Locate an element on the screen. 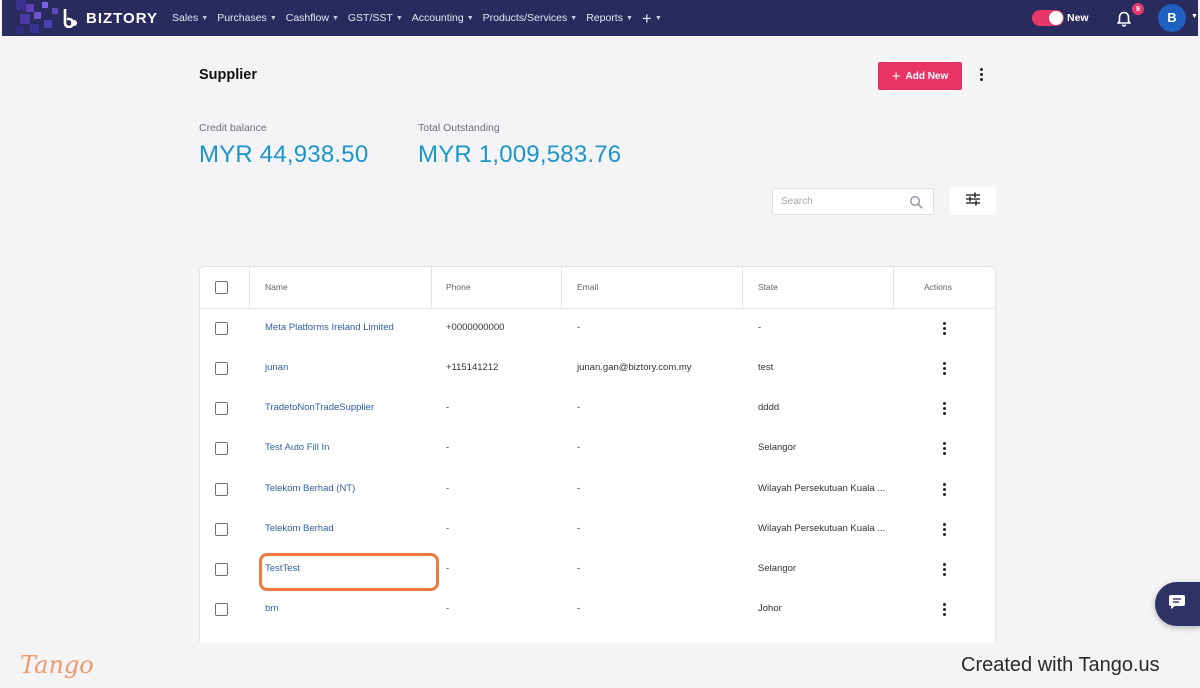 The height and width of the screenshot is (688, 1200). tango-logo: Tango is located at coordinates (57, 665).